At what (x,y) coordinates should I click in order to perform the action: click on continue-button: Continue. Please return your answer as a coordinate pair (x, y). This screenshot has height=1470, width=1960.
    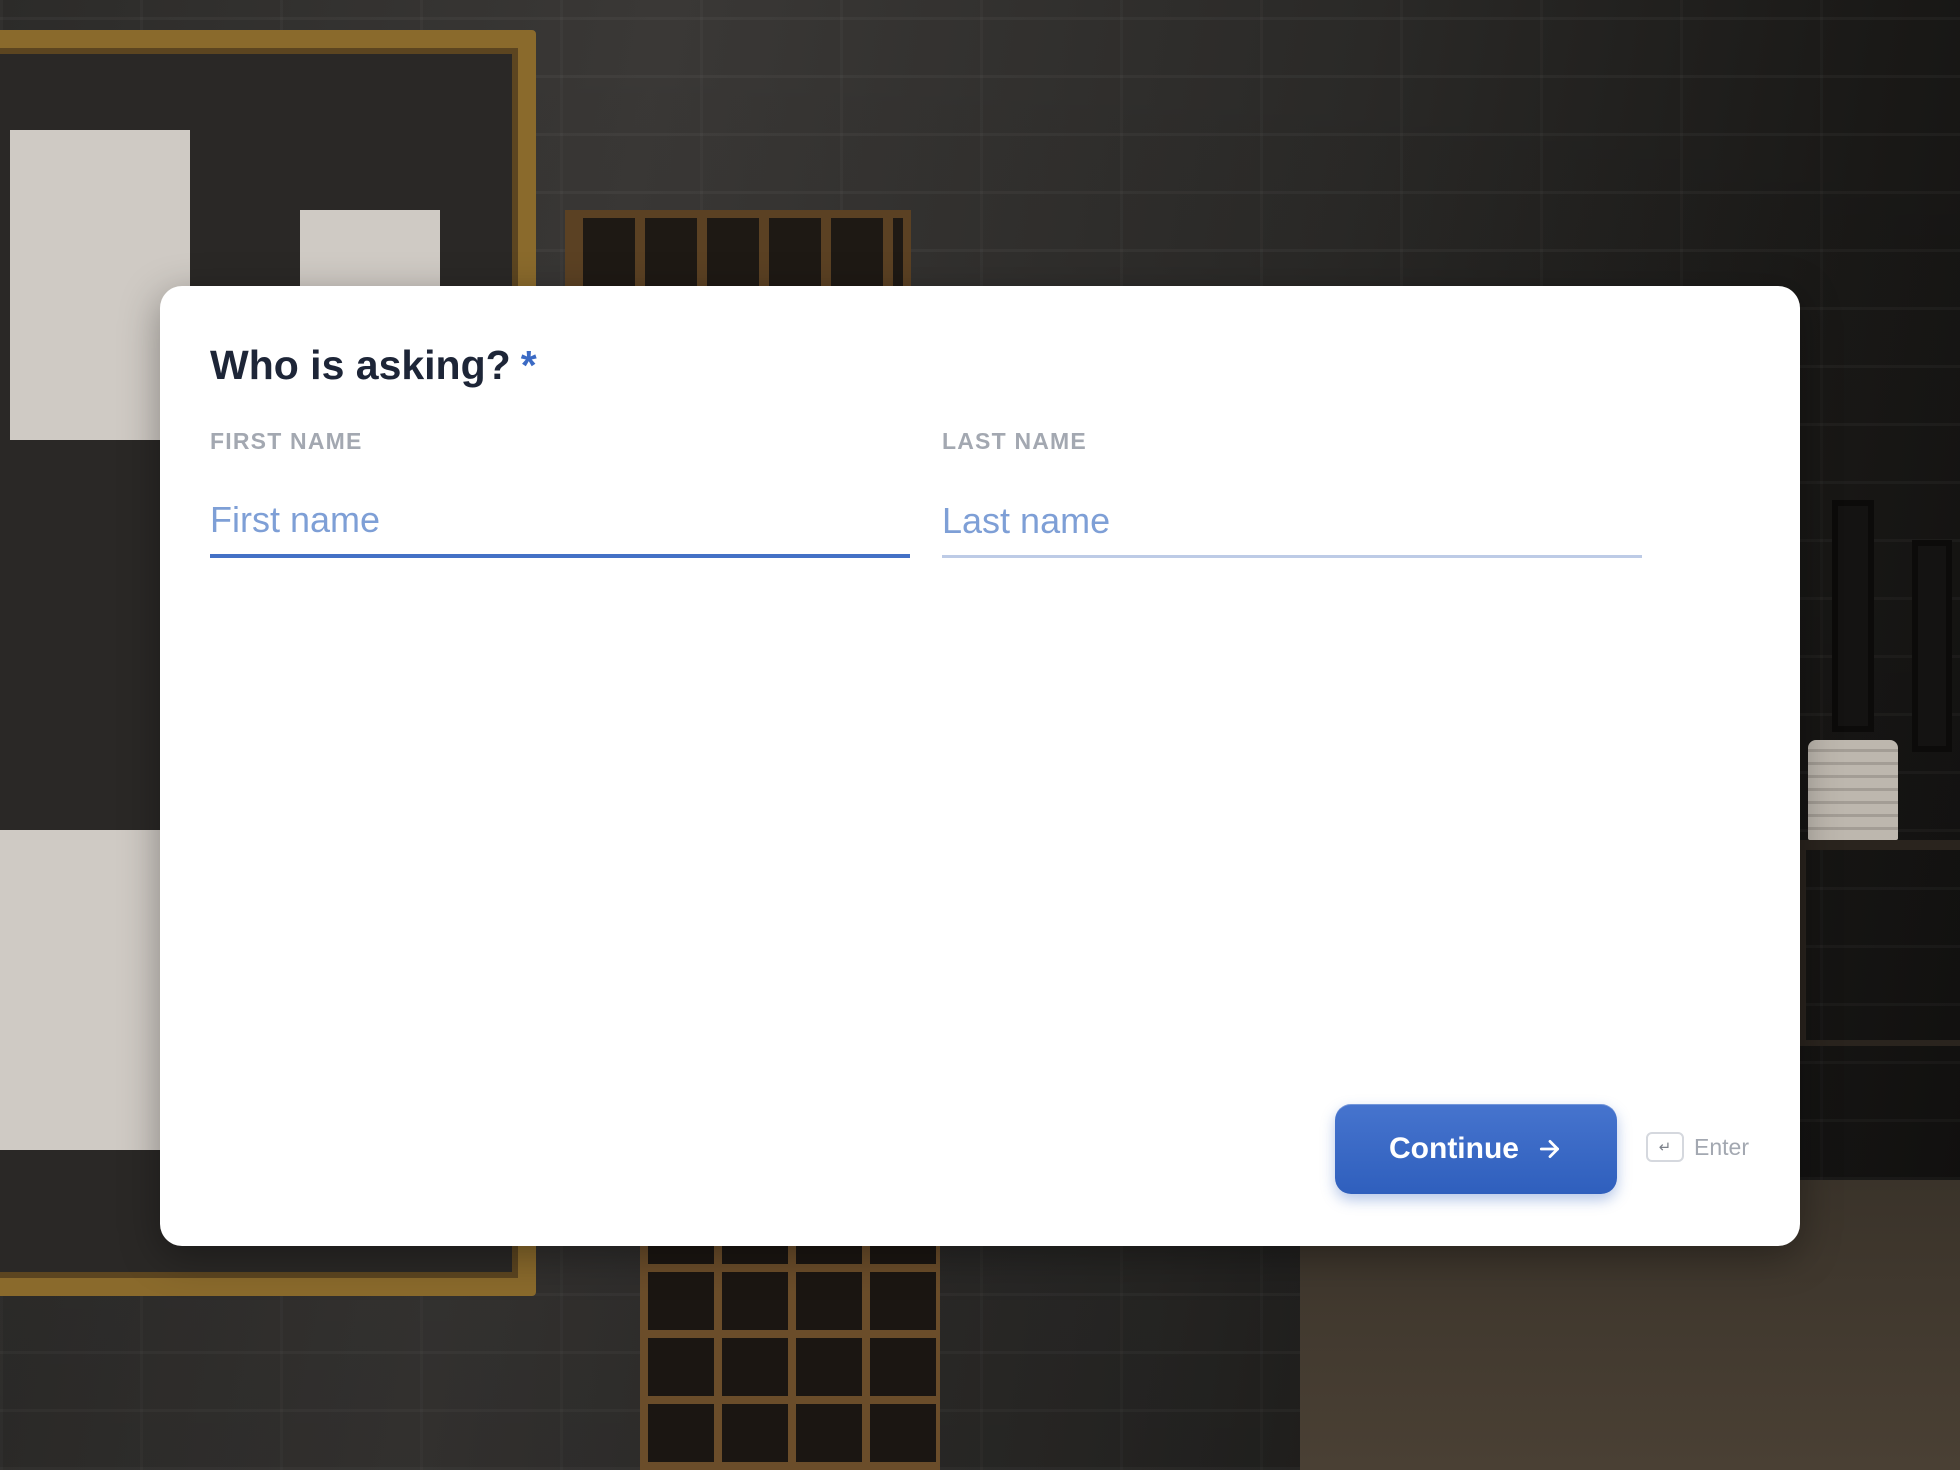
    Looking at the image, I should click on (1476, 1149).